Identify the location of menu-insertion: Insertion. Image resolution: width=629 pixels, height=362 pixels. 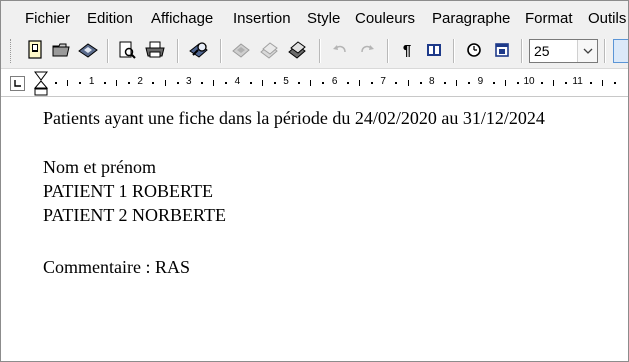
(262, 18).